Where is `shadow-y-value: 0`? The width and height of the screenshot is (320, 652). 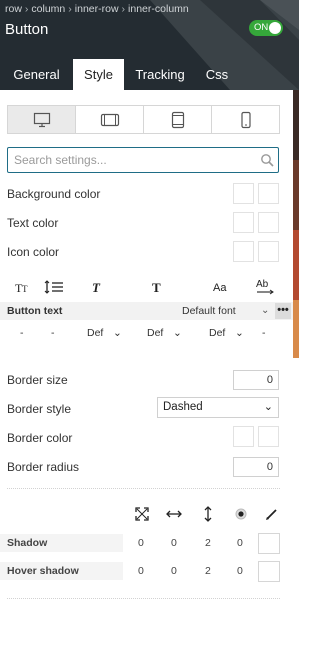
shadow-y-value: 0 is located at coordinates (174, 543).